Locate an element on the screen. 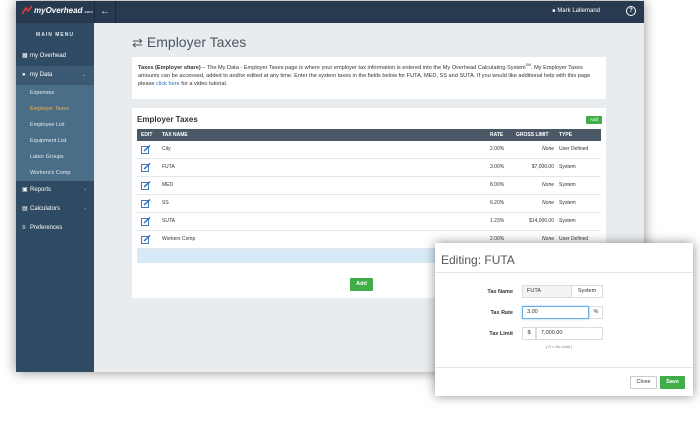  modal-footer: Close Save is located at coordinates (564, 381).